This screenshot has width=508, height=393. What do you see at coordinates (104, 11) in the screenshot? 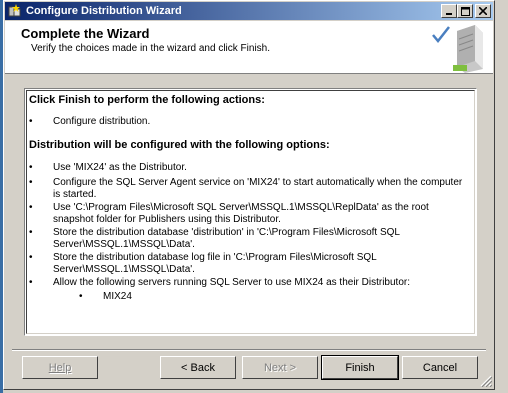
I see `window-title: Configure Distribution Wizard` at bounding box center [104, 11].